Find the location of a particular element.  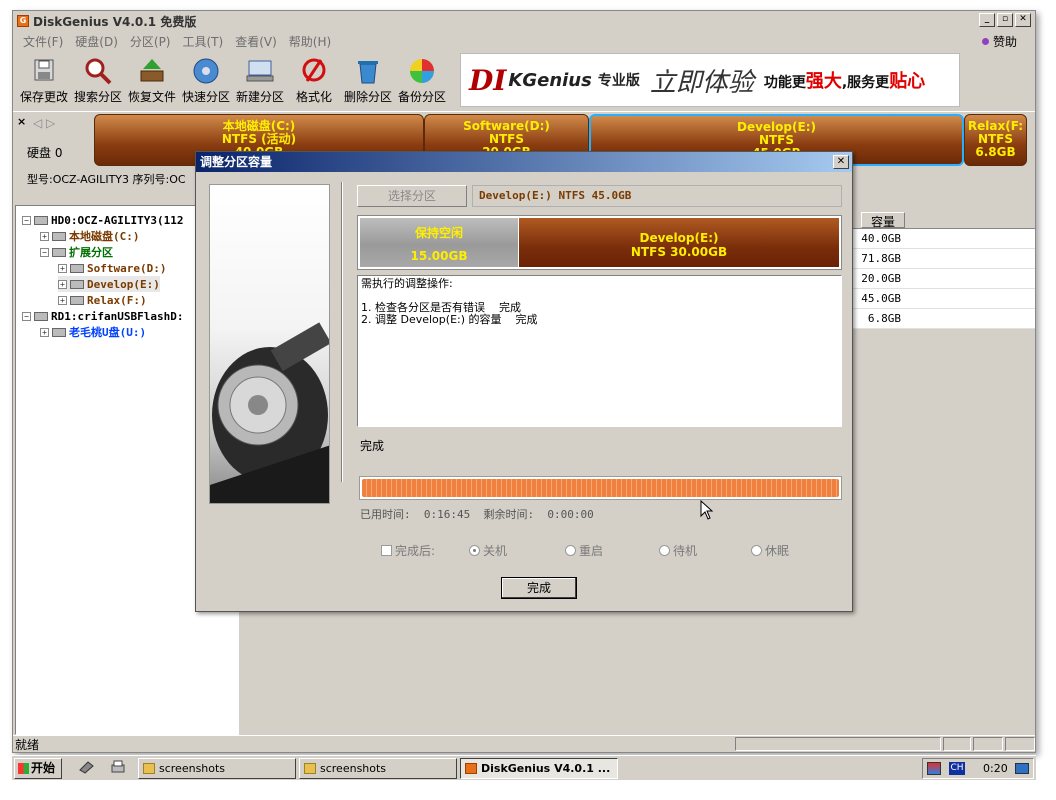

start-button: 开始 is located at coordinates (38, 768).